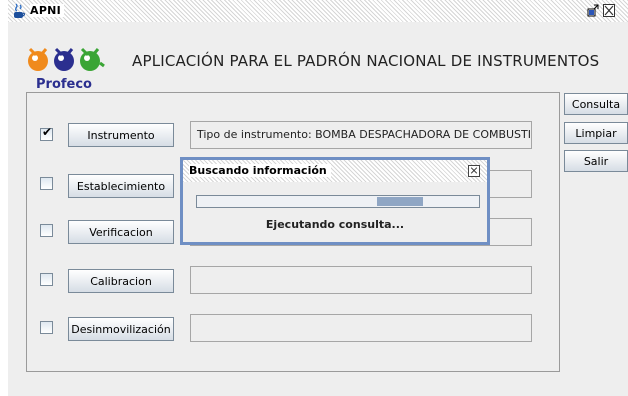 The height and width of the screenshot is (396, 628). I want to click on java-cup-icon, so click(20, 10).